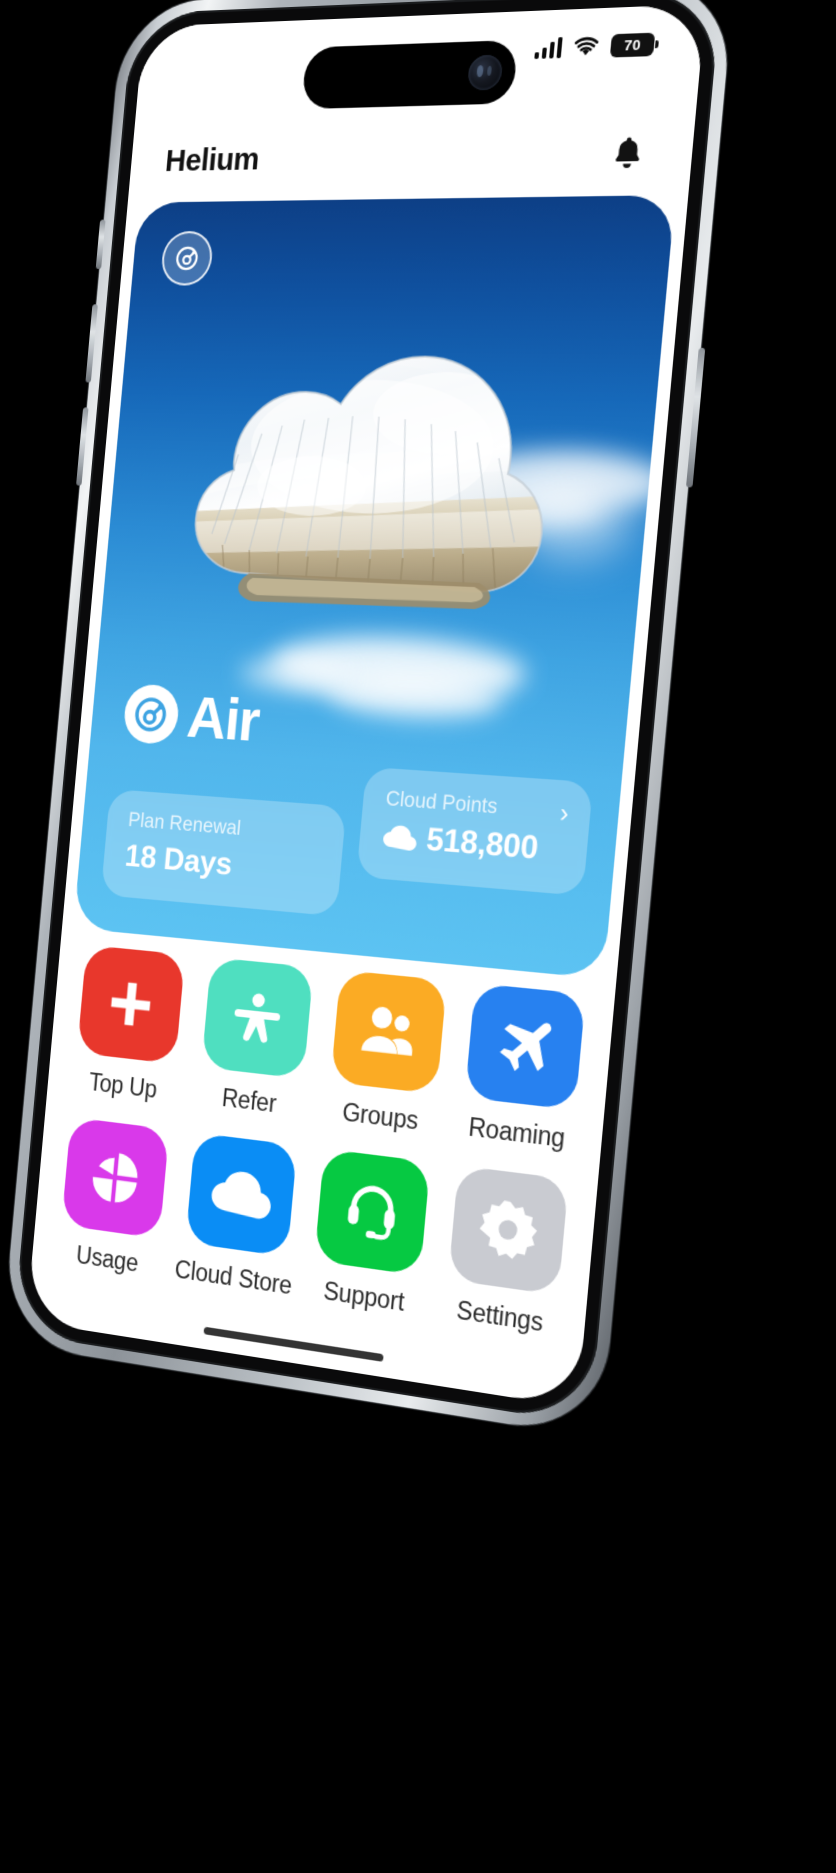  I want to click on tile-top-up: Top Up, so click(129, 1026).